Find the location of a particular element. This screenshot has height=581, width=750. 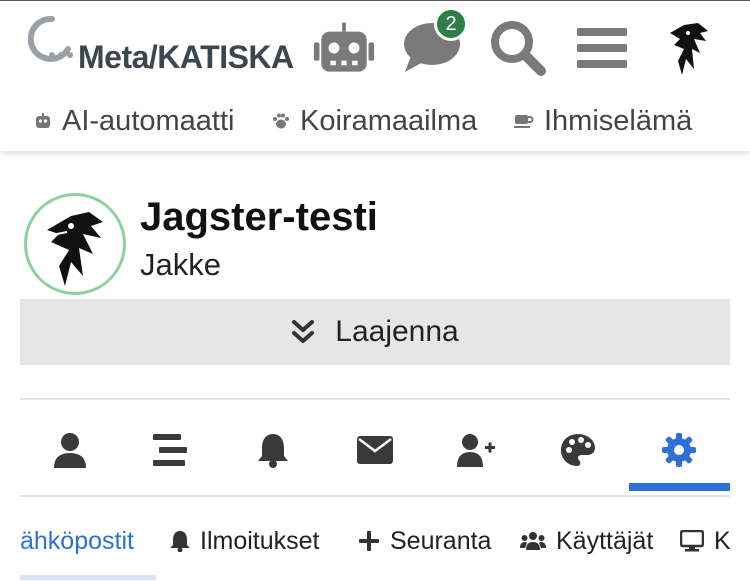

profile-avatar is located at coordinates (75, 244).